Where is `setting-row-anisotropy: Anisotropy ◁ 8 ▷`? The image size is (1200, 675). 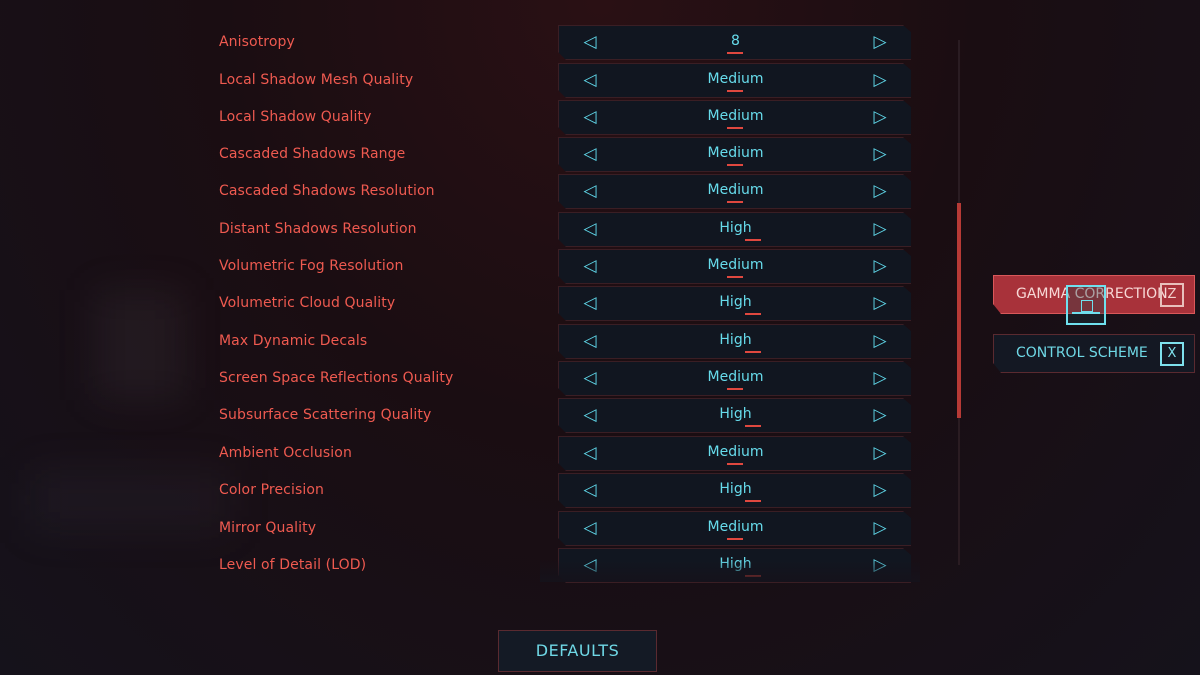 setting-row-anisotropy: Anisotropy ◁ 8 ▷ is located at coordinates (480, 42).